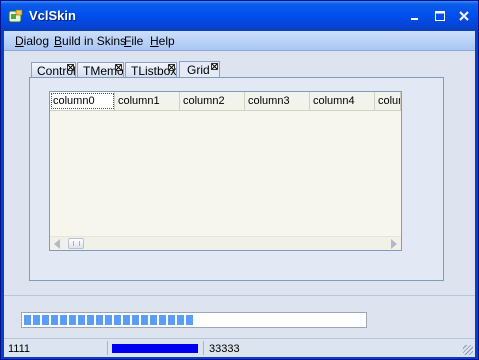  What do you see at coordinates (137, 41) in the screenshot?
I see `menu-file-label: ile` at bounding box center [137, 41].